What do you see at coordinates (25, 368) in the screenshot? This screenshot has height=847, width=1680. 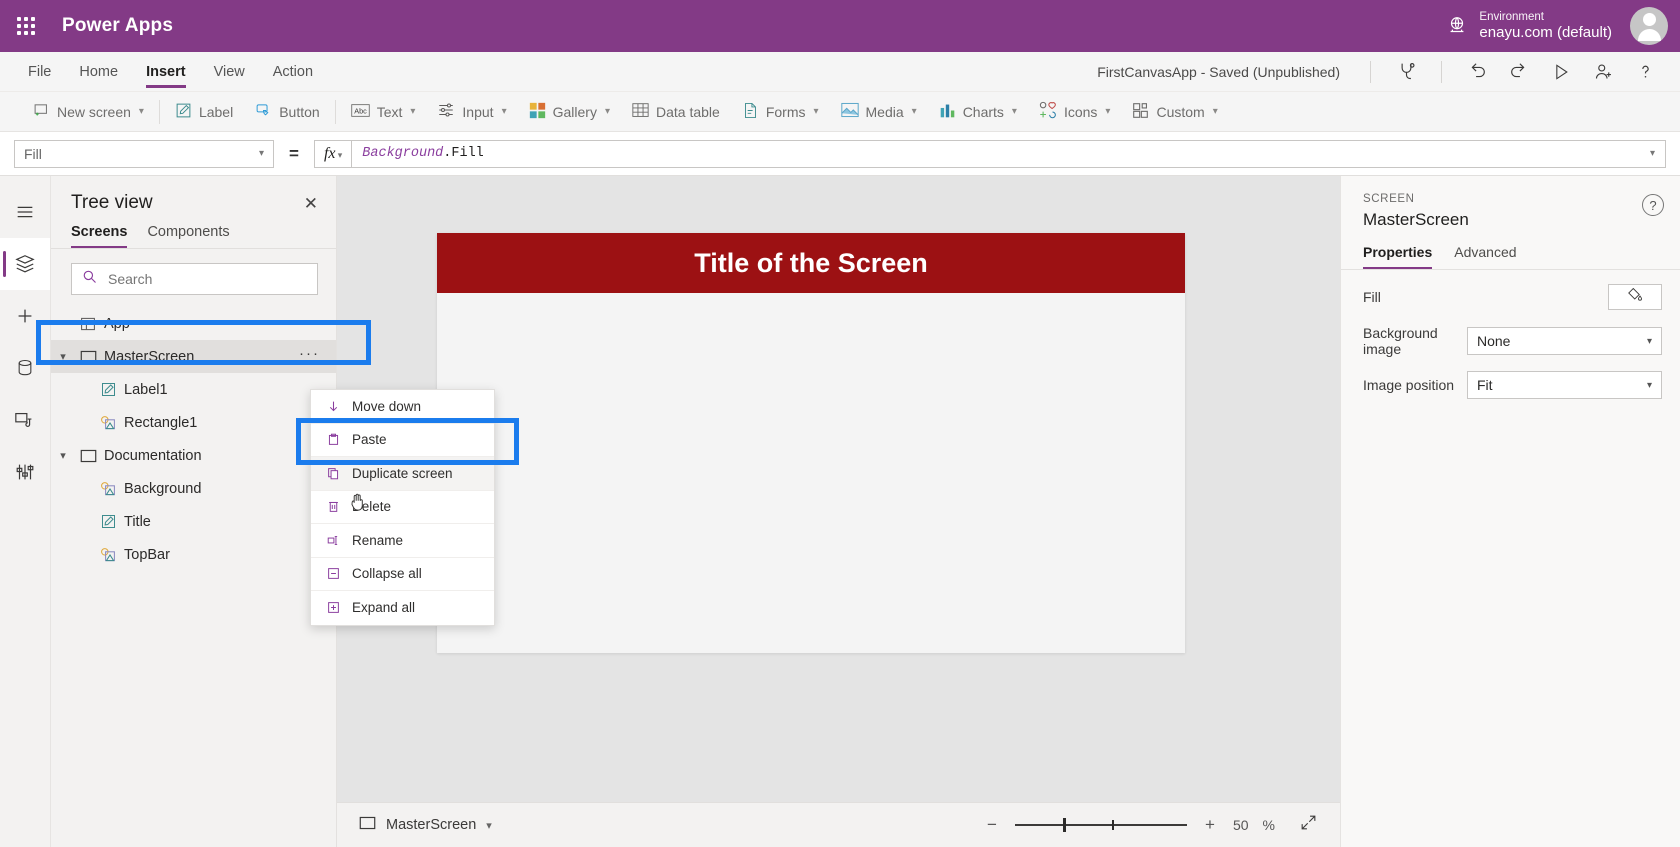 I see `sidebar-item-data` at bounding box center [25, 368].